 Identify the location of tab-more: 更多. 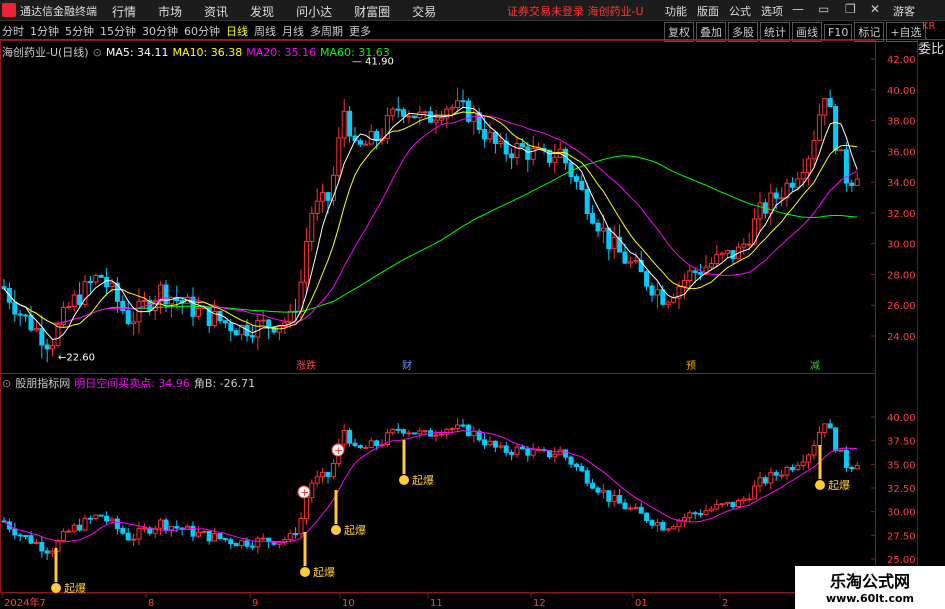
(360, 31).